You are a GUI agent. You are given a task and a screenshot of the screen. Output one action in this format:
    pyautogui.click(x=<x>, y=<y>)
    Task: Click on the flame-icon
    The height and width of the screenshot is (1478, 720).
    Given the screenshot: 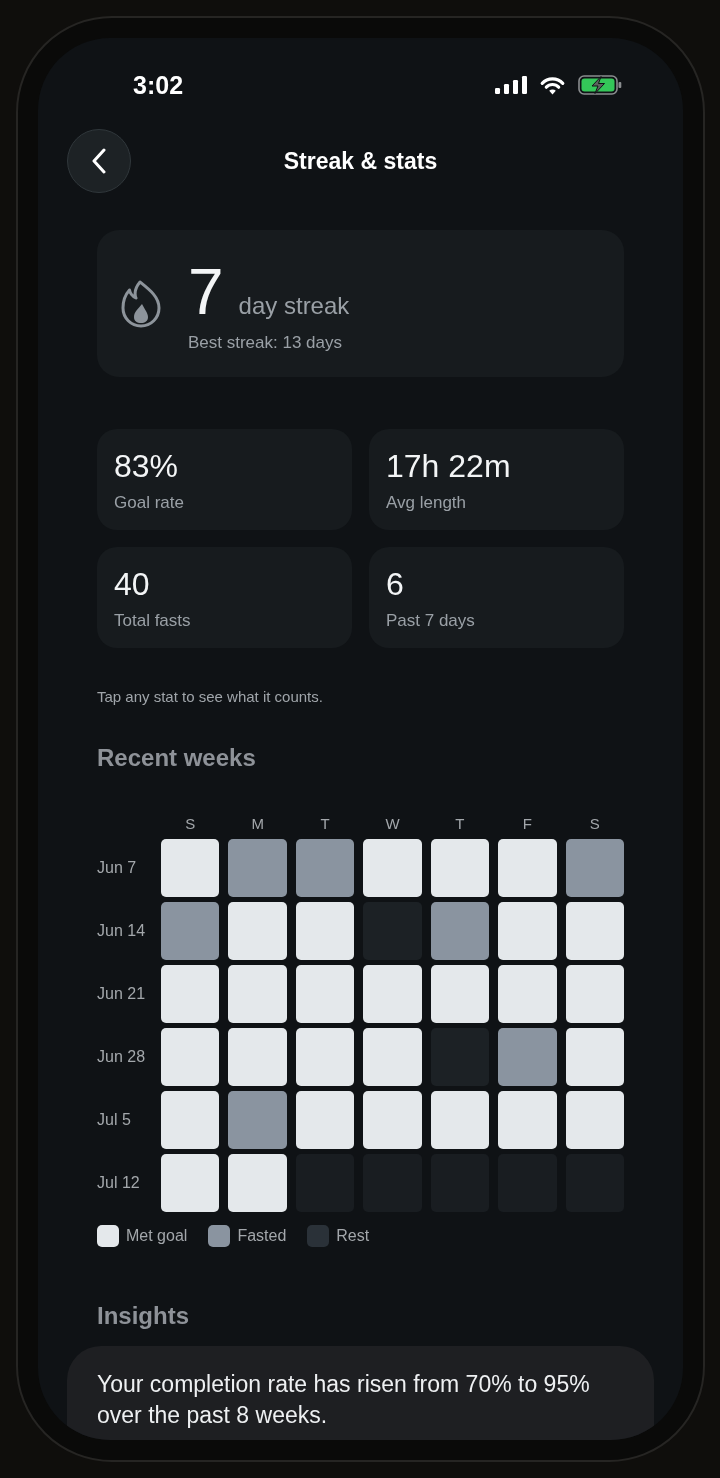 What is the action you would take?
    pyautogui.click(x=141, y=303)
    